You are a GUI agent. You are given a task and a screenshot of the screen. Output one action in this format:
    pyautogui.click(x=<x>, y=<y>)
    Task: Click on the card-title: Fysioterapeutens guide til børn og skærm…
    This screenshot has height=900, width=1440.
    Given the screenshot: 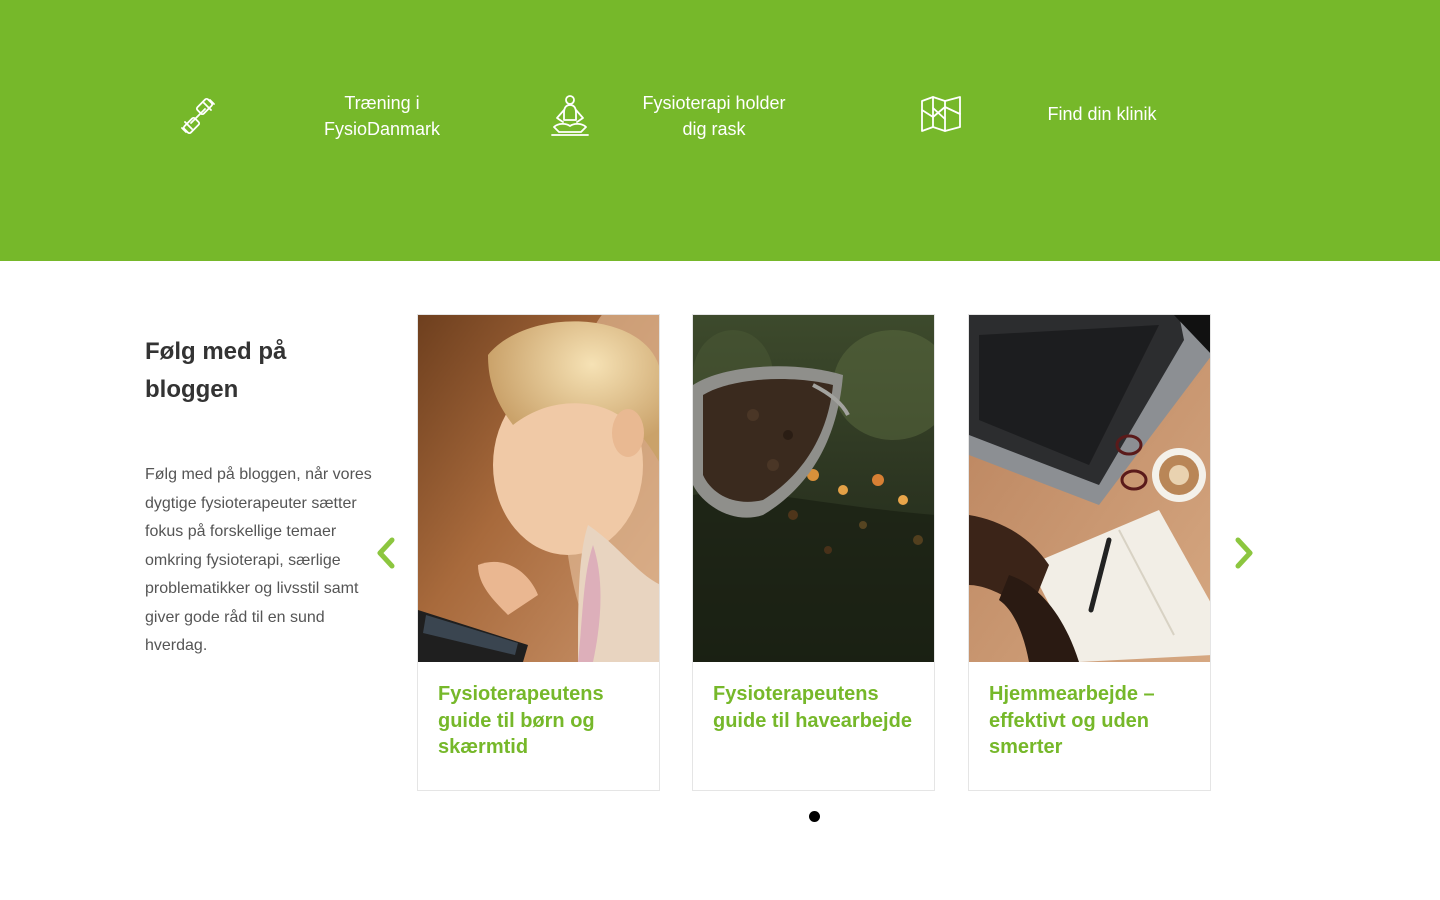 What is the action you would take?
    pyautogui.click(x=521, y=720)
    